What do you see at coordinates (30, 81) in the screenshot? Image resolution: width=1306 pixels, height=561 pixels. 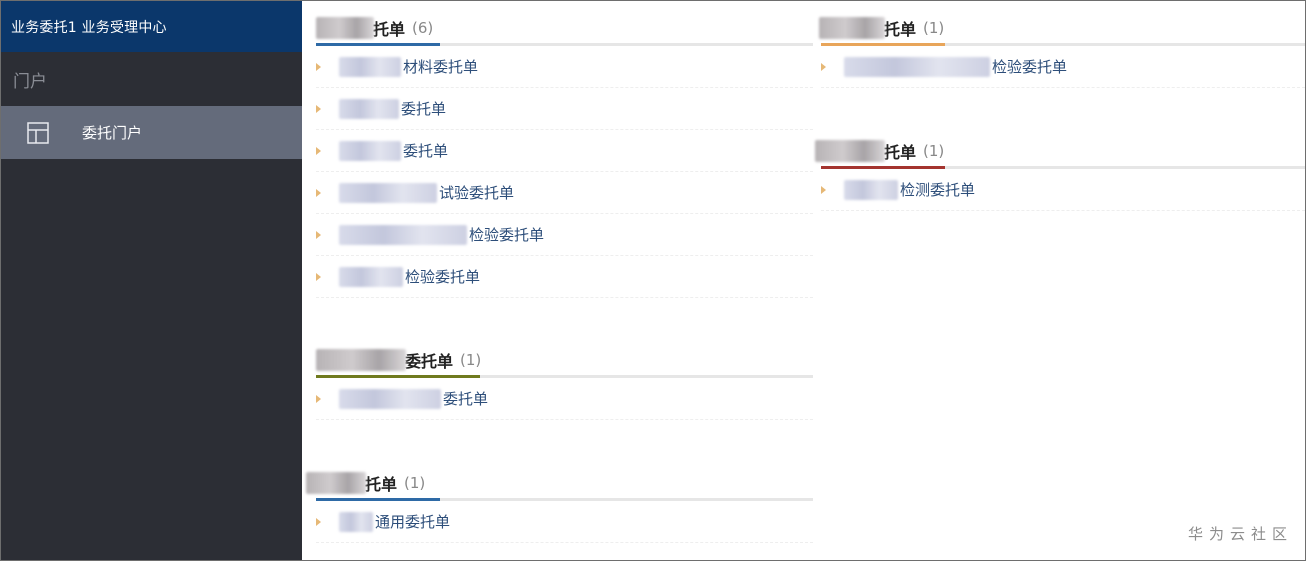 I see `sidebar-section-portal: 门户` at bounding box center [30, 81].